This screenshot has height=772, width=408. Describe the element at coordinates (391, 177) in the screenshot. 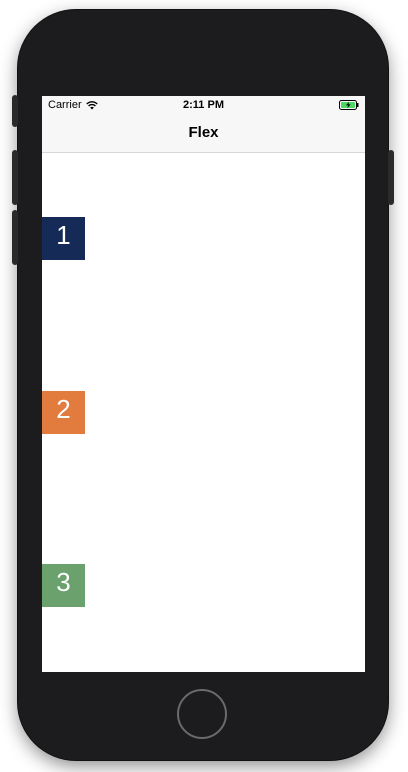

I see `power-button` at that location.